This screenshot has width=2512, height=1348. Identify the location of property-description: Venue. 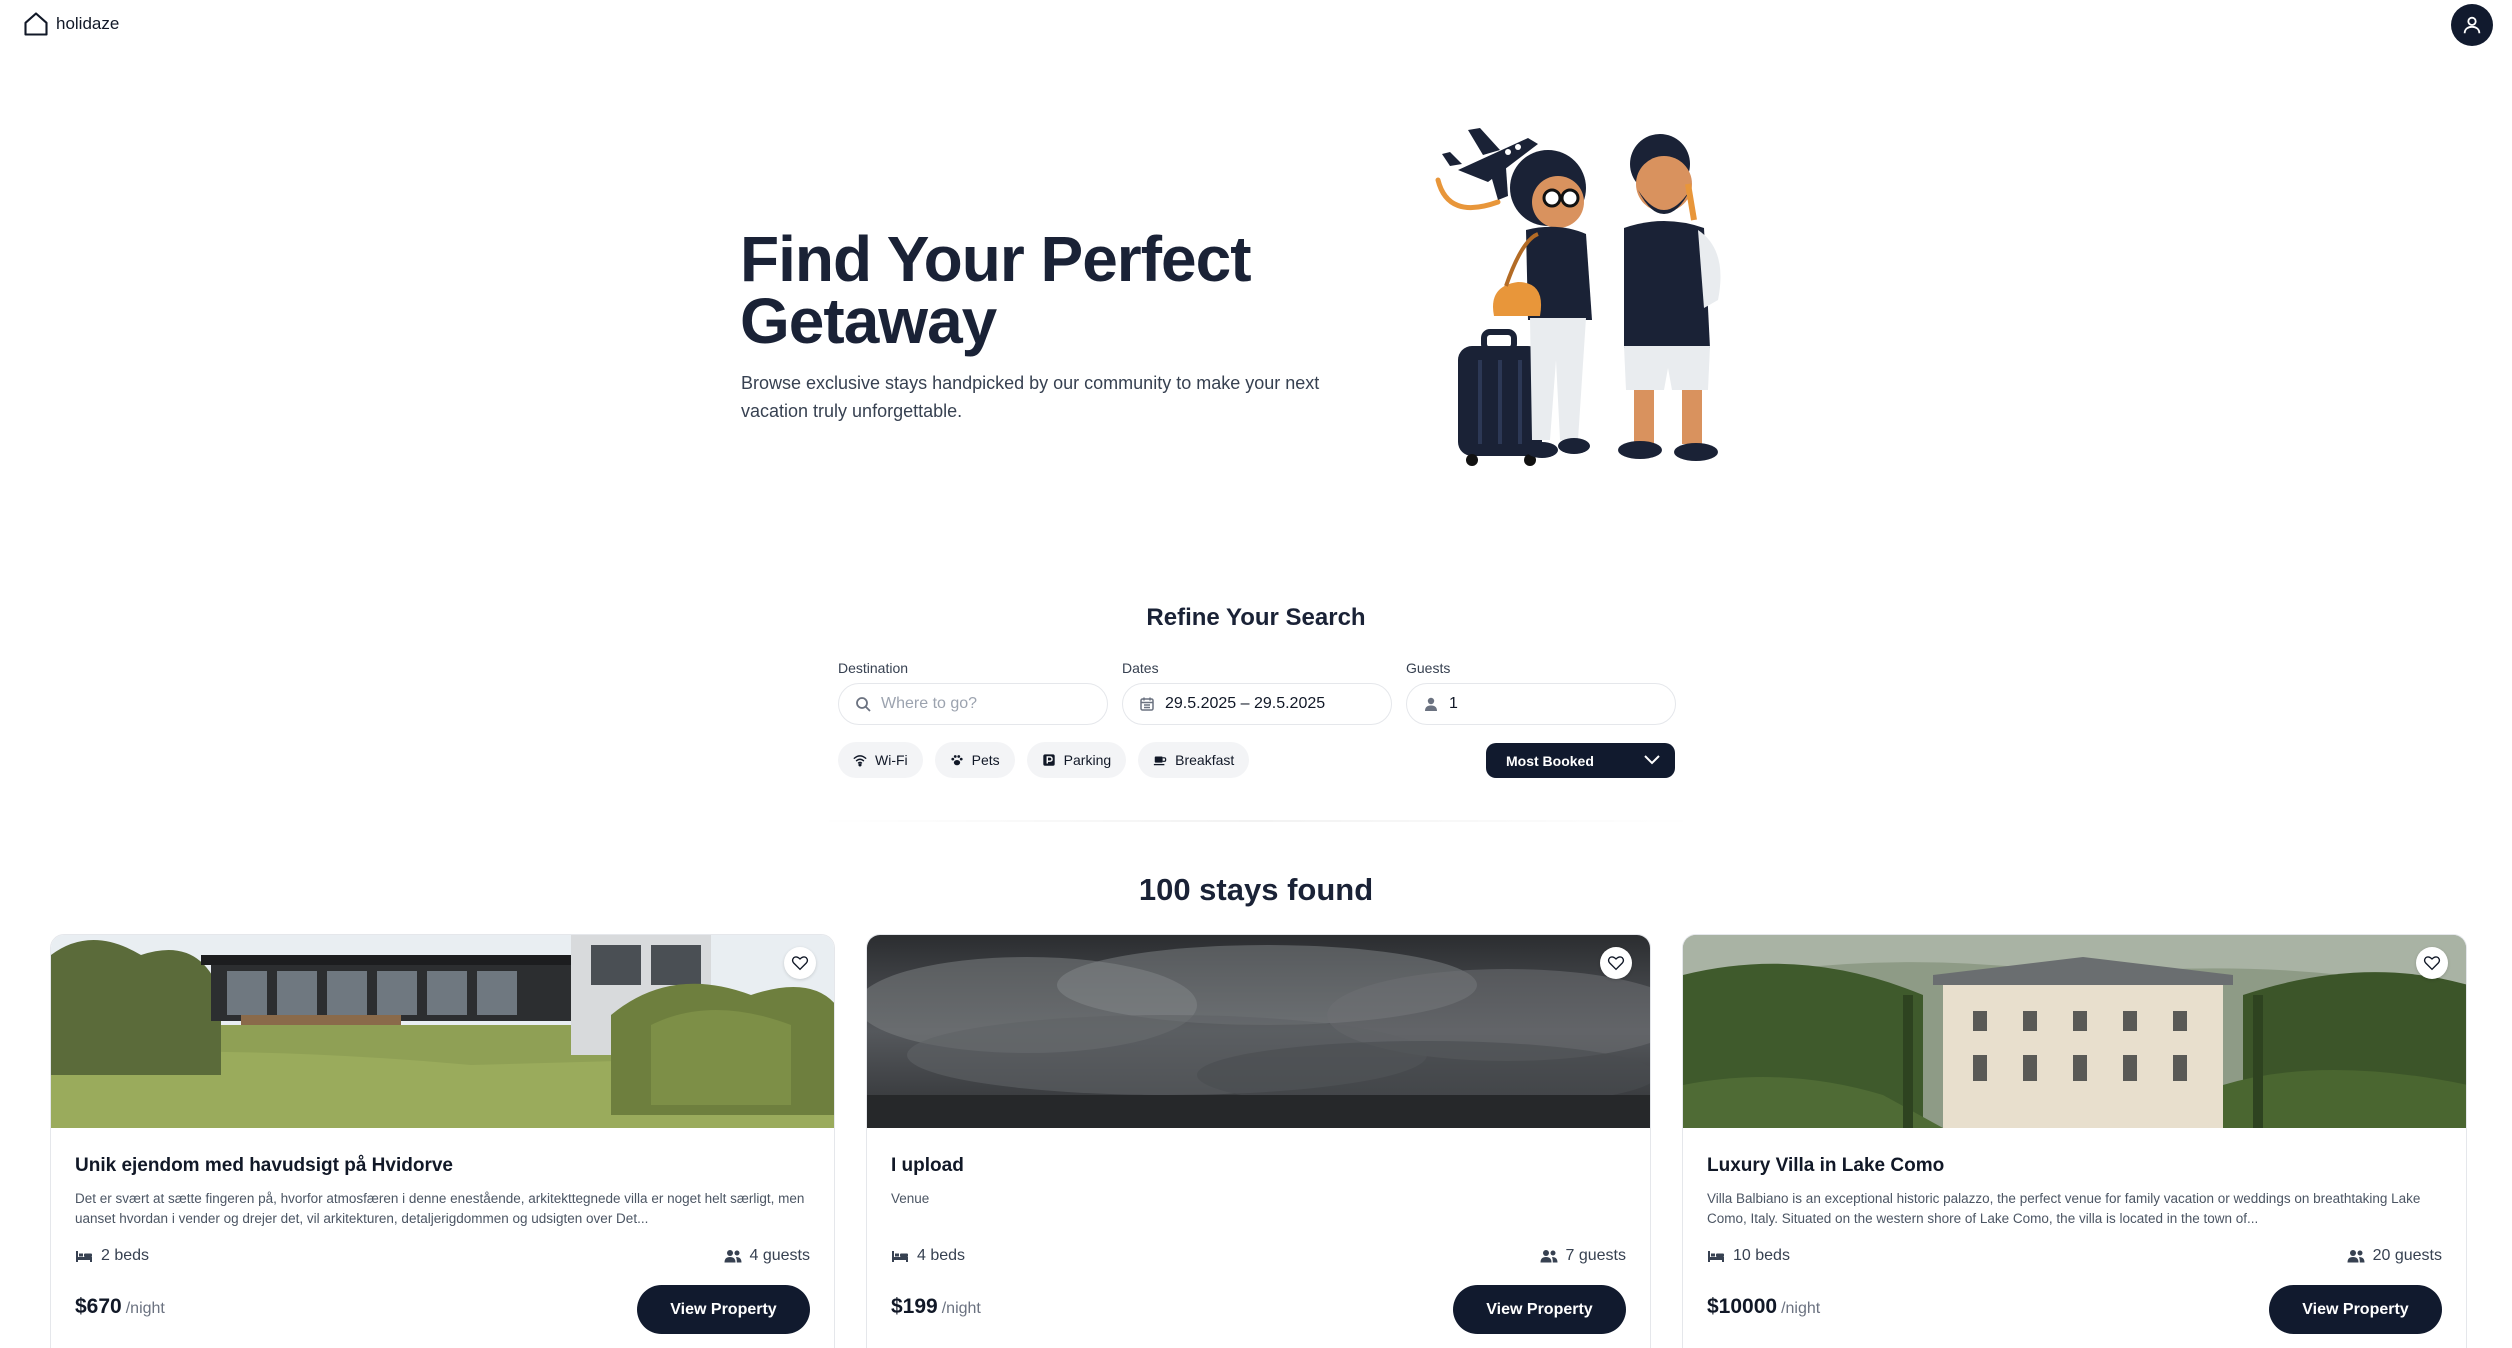
(910, 1198).